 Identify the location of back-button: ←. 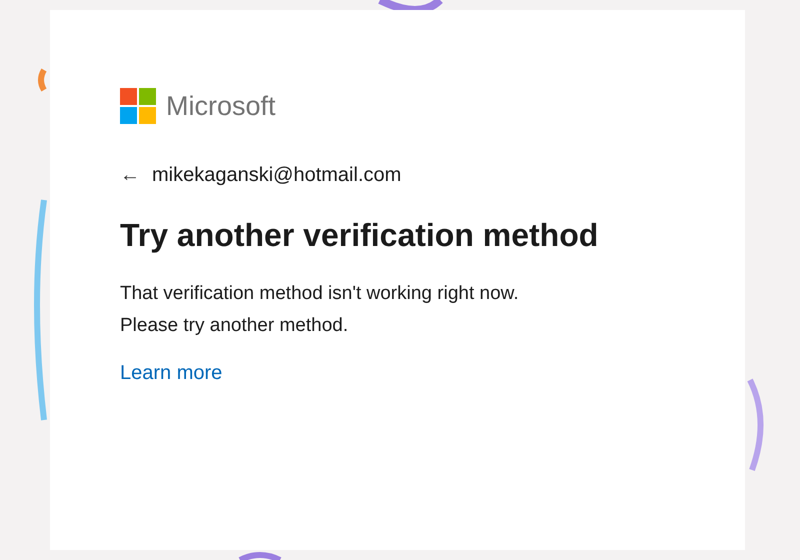
(130, 175).